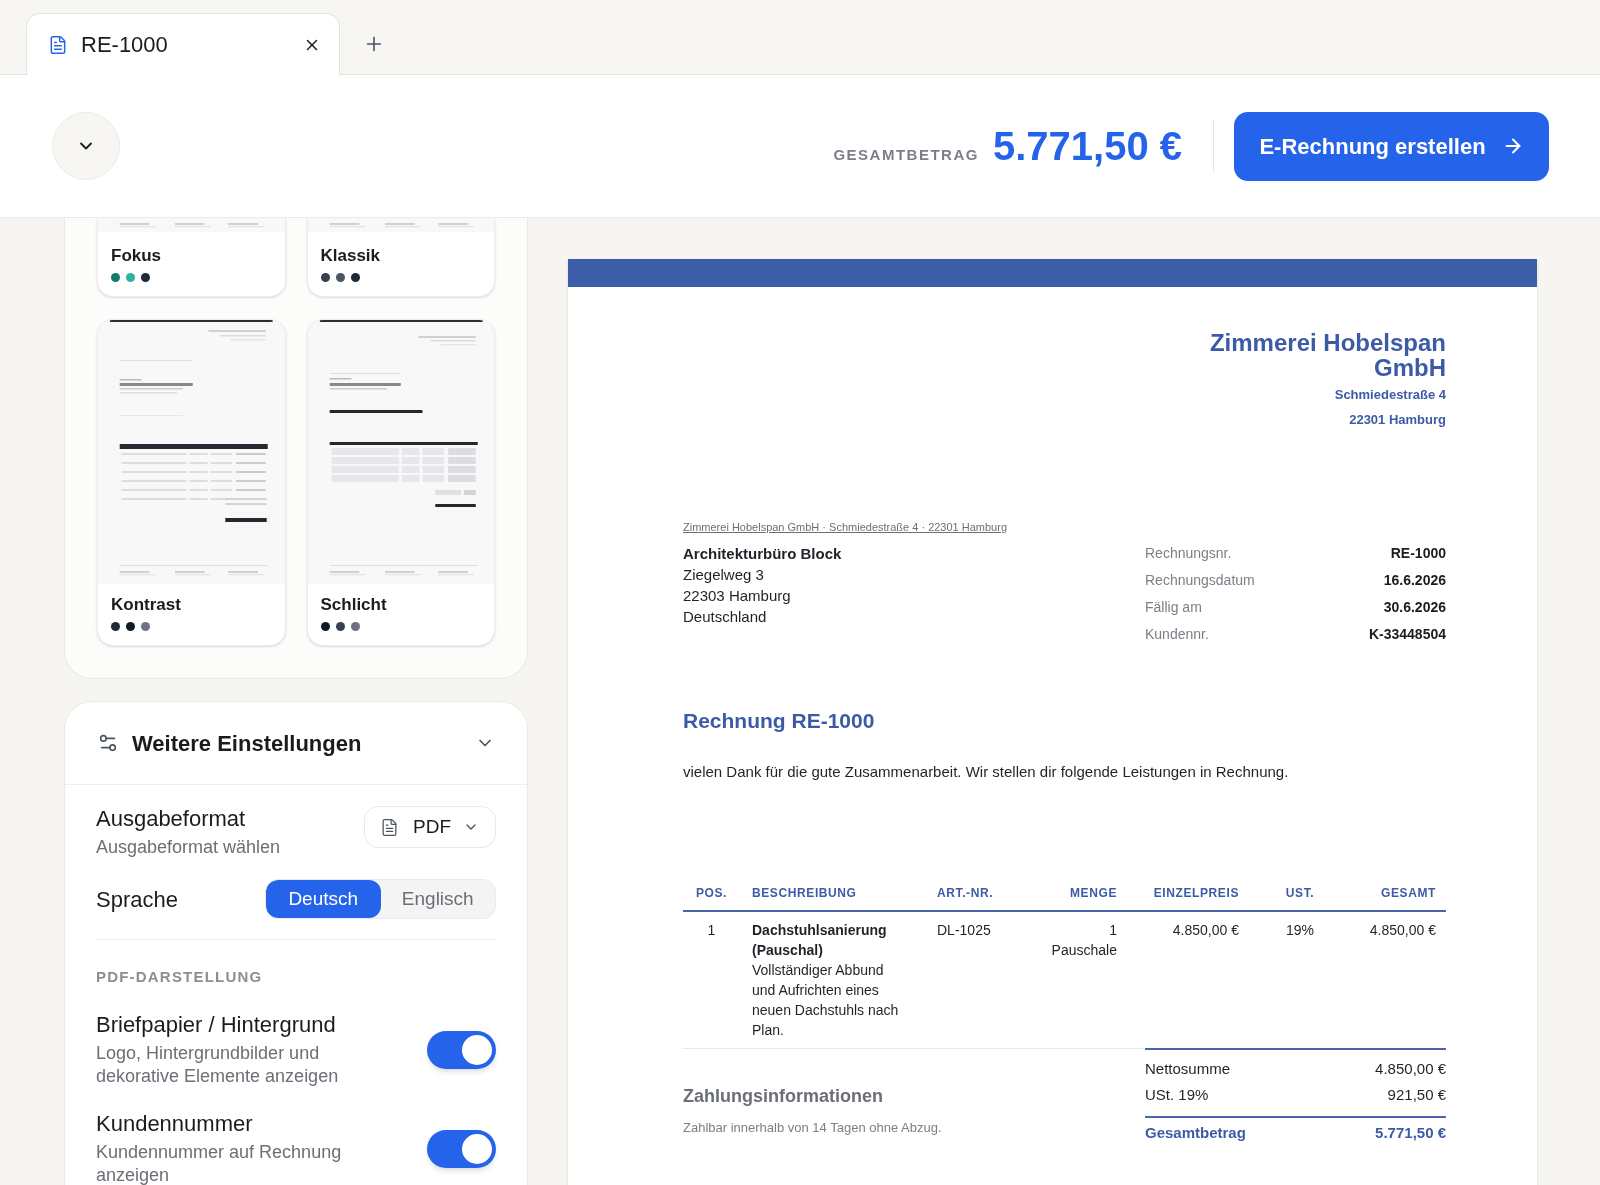  What do you see at coordinates (965, 893) in the screenshot?
I see `column-header: ART.-NR.` at bounding box center [965, 893].